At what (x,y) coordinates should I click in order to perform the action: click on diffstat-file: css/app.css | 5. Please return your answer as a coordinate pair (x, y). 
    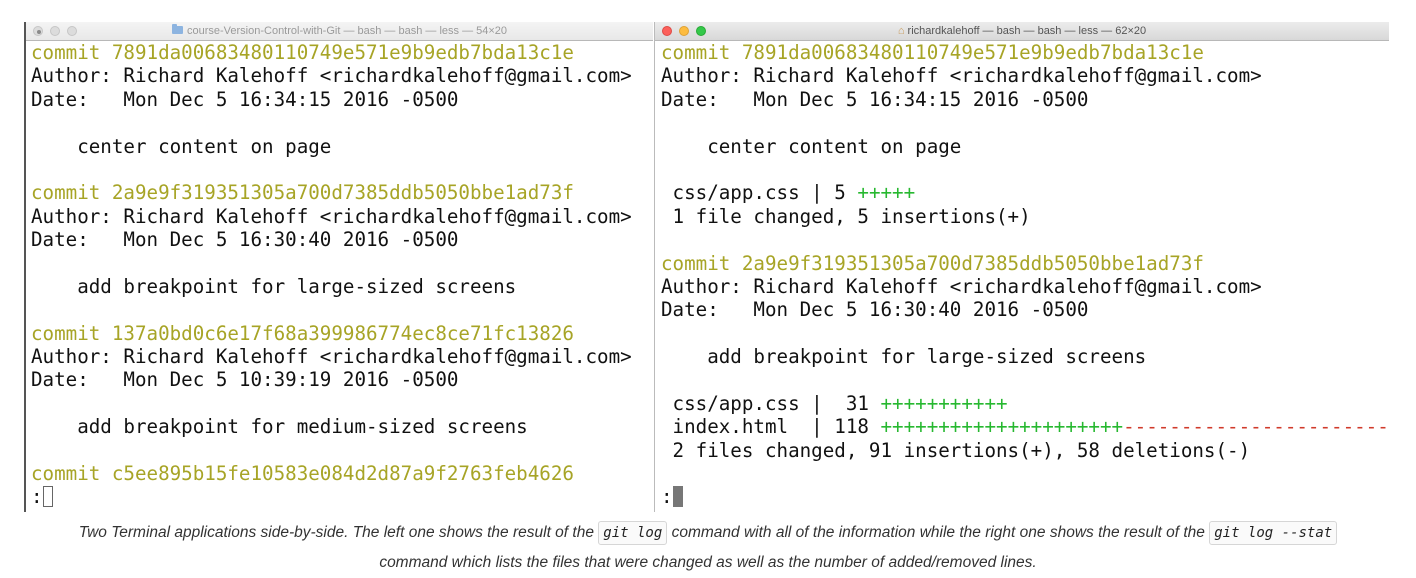
    Looking at the image, I should click on (759, 193).